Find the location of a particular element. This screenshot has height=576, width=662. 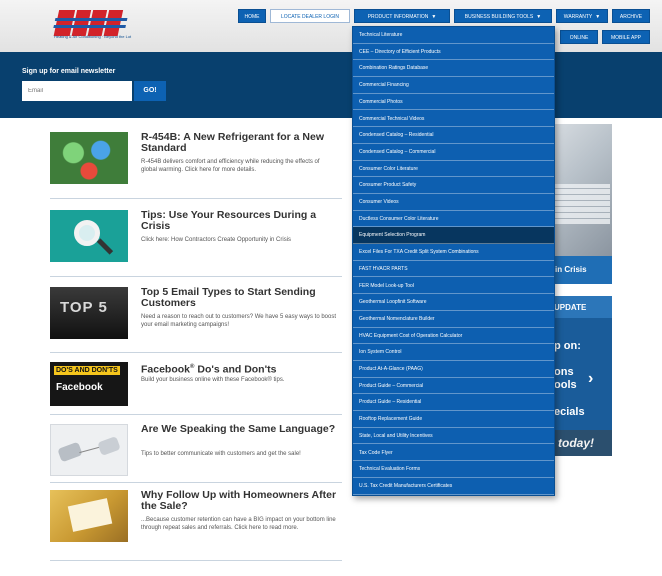

article-thumbnail: DO'S AND DON'TS Facebook is located at coordinates (89, 384).